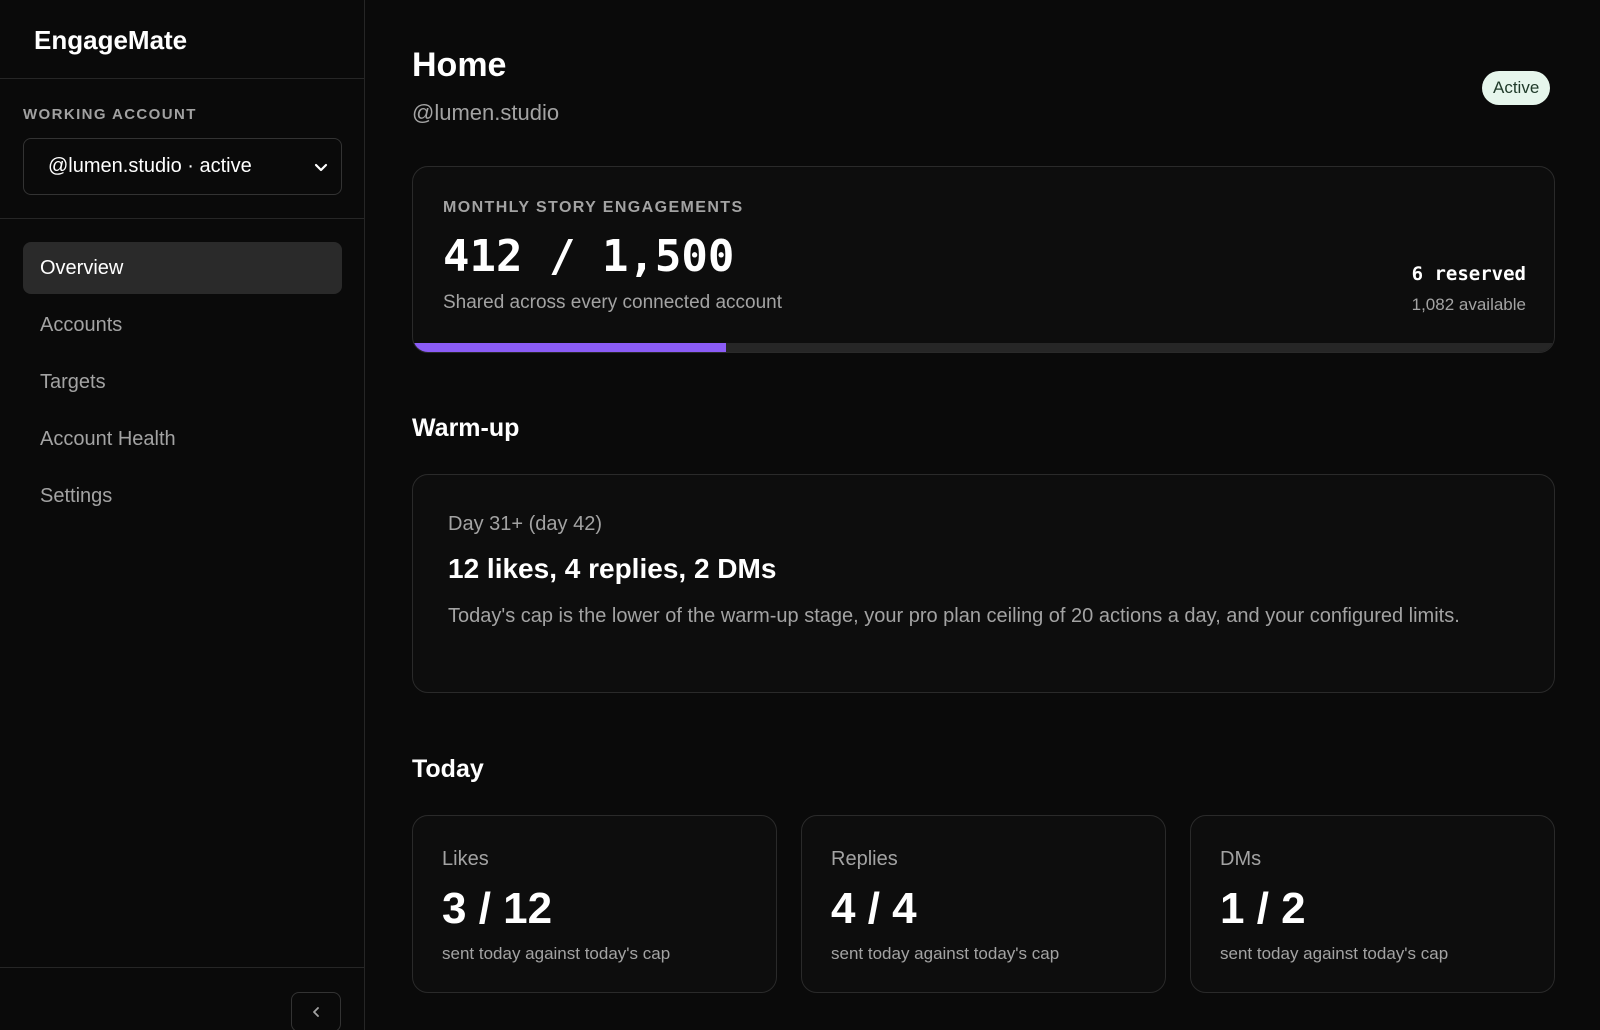 This screenshot has width=1600, height=1030. Describe the element at coordinates (321, 167) in the screenshot. I see `chevron-down-icon` at that location.